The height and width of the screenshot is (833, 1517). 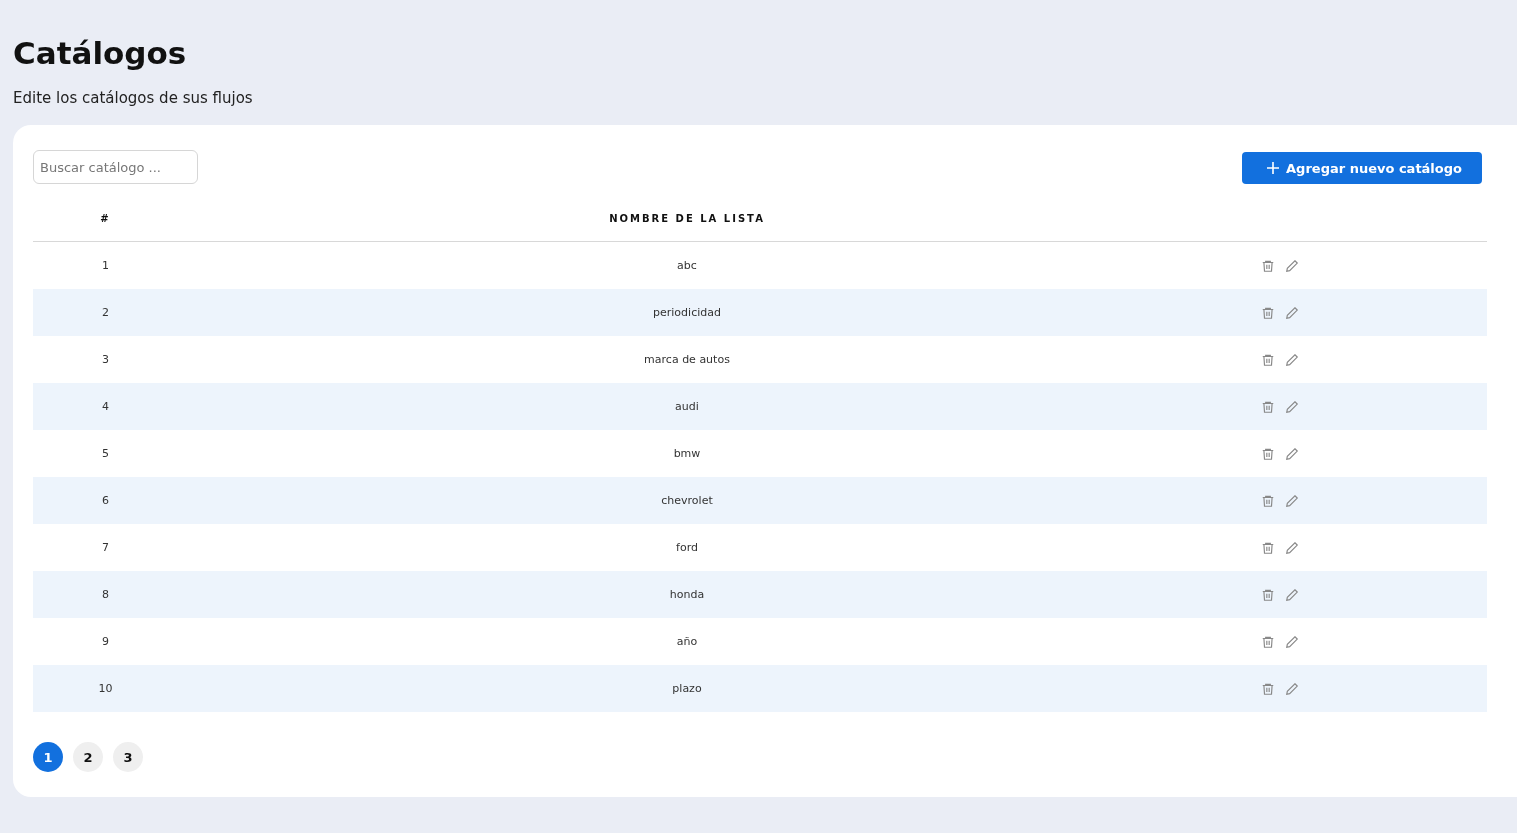 I want to click on page-button: 2, so click(x=88, y=757).